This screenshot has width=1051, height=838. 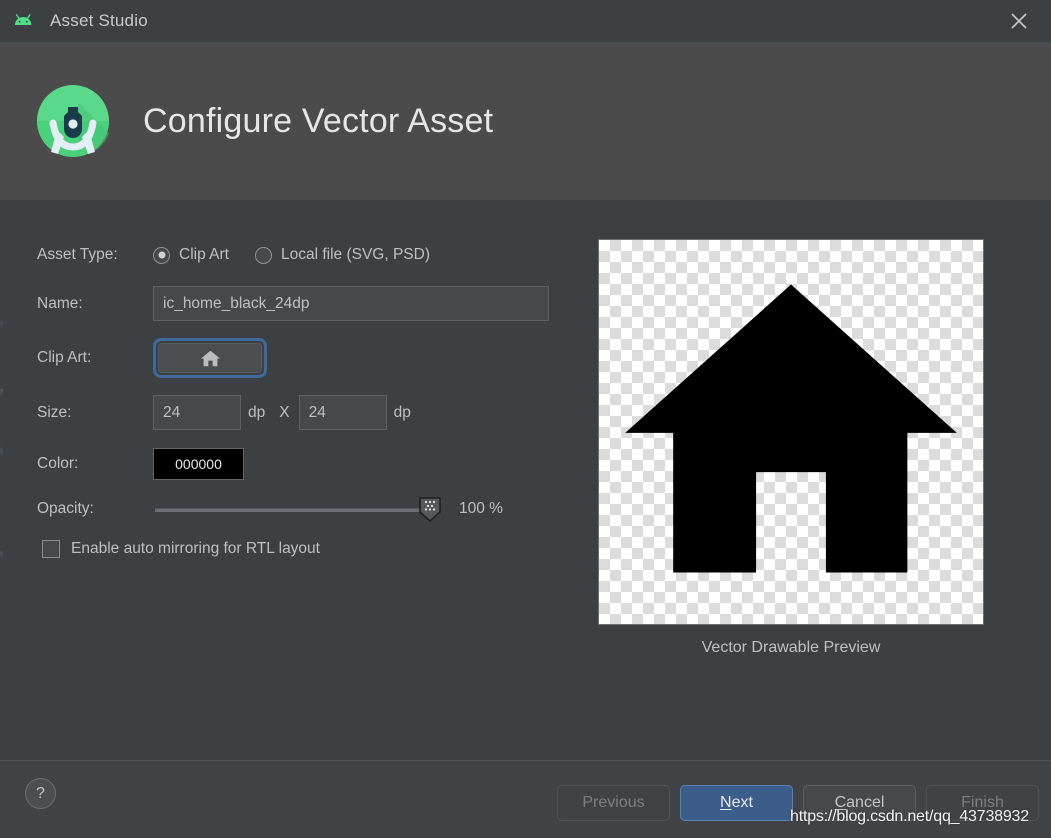 What do you see at coordinates (195, 548) in the screenshot?
I see `rtl-mirroring-label: Enable auto mirroring for RTL layout` at bounding box center [195, 548].